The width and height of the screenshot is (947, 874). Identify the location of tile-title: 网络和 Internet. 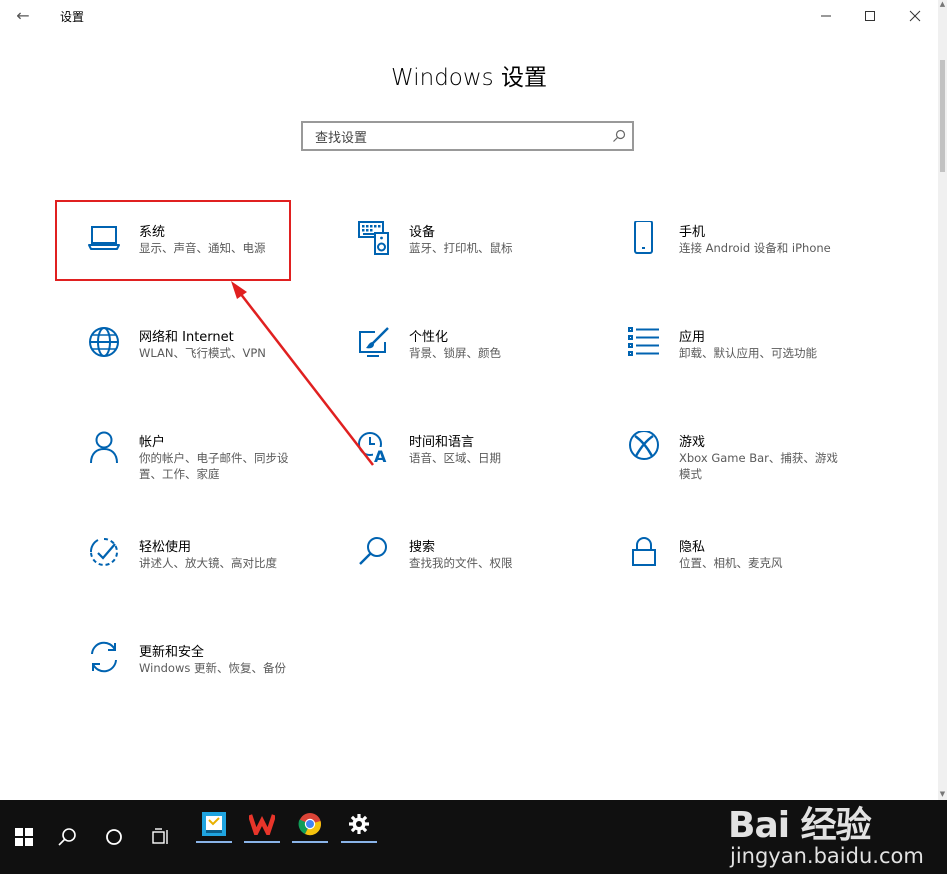
(186, 337).